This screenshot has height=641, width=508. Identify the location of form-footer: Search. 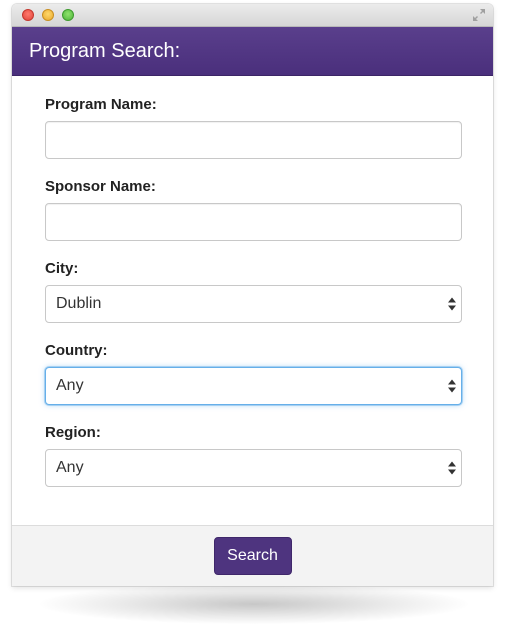
(252, 555).